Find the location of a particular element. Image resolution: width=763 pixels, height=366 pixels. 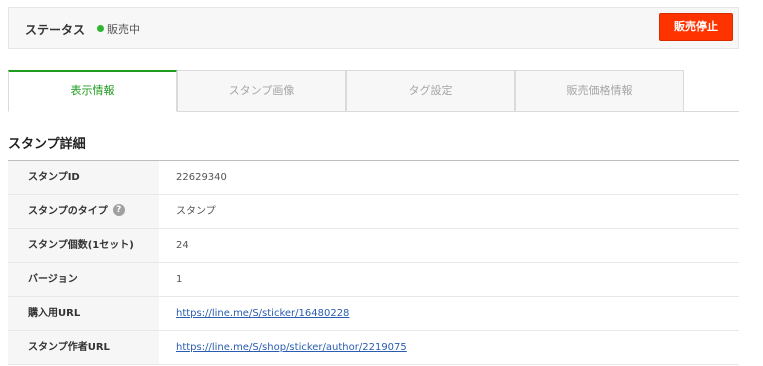

row-value: 22629340 is located at coordinates (201, 177).